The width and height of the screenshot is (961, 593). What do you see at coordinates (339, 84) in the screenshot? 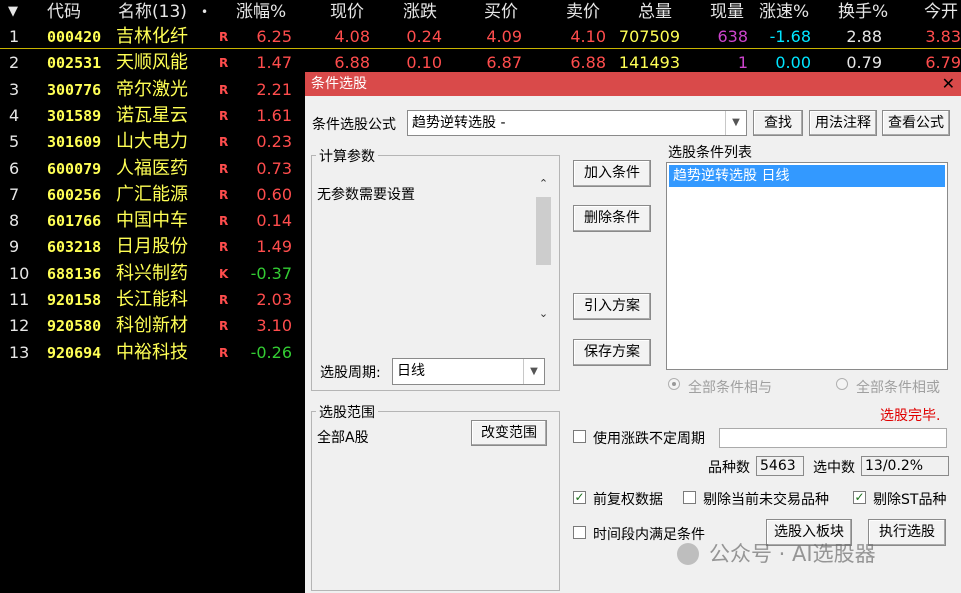
I see `dialog-title: 条件选股` at bounding box center [339, 84].